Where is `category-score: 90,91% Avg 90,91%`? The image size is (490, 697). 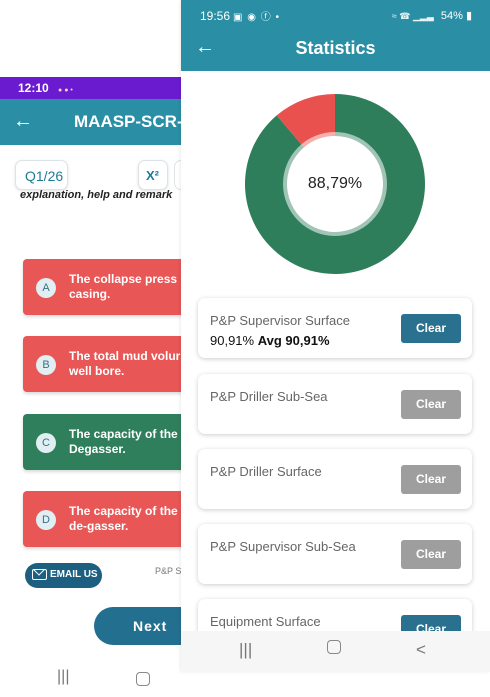
category-score: 90,91% Avg 90,91% is located at coordinates (270, 340).